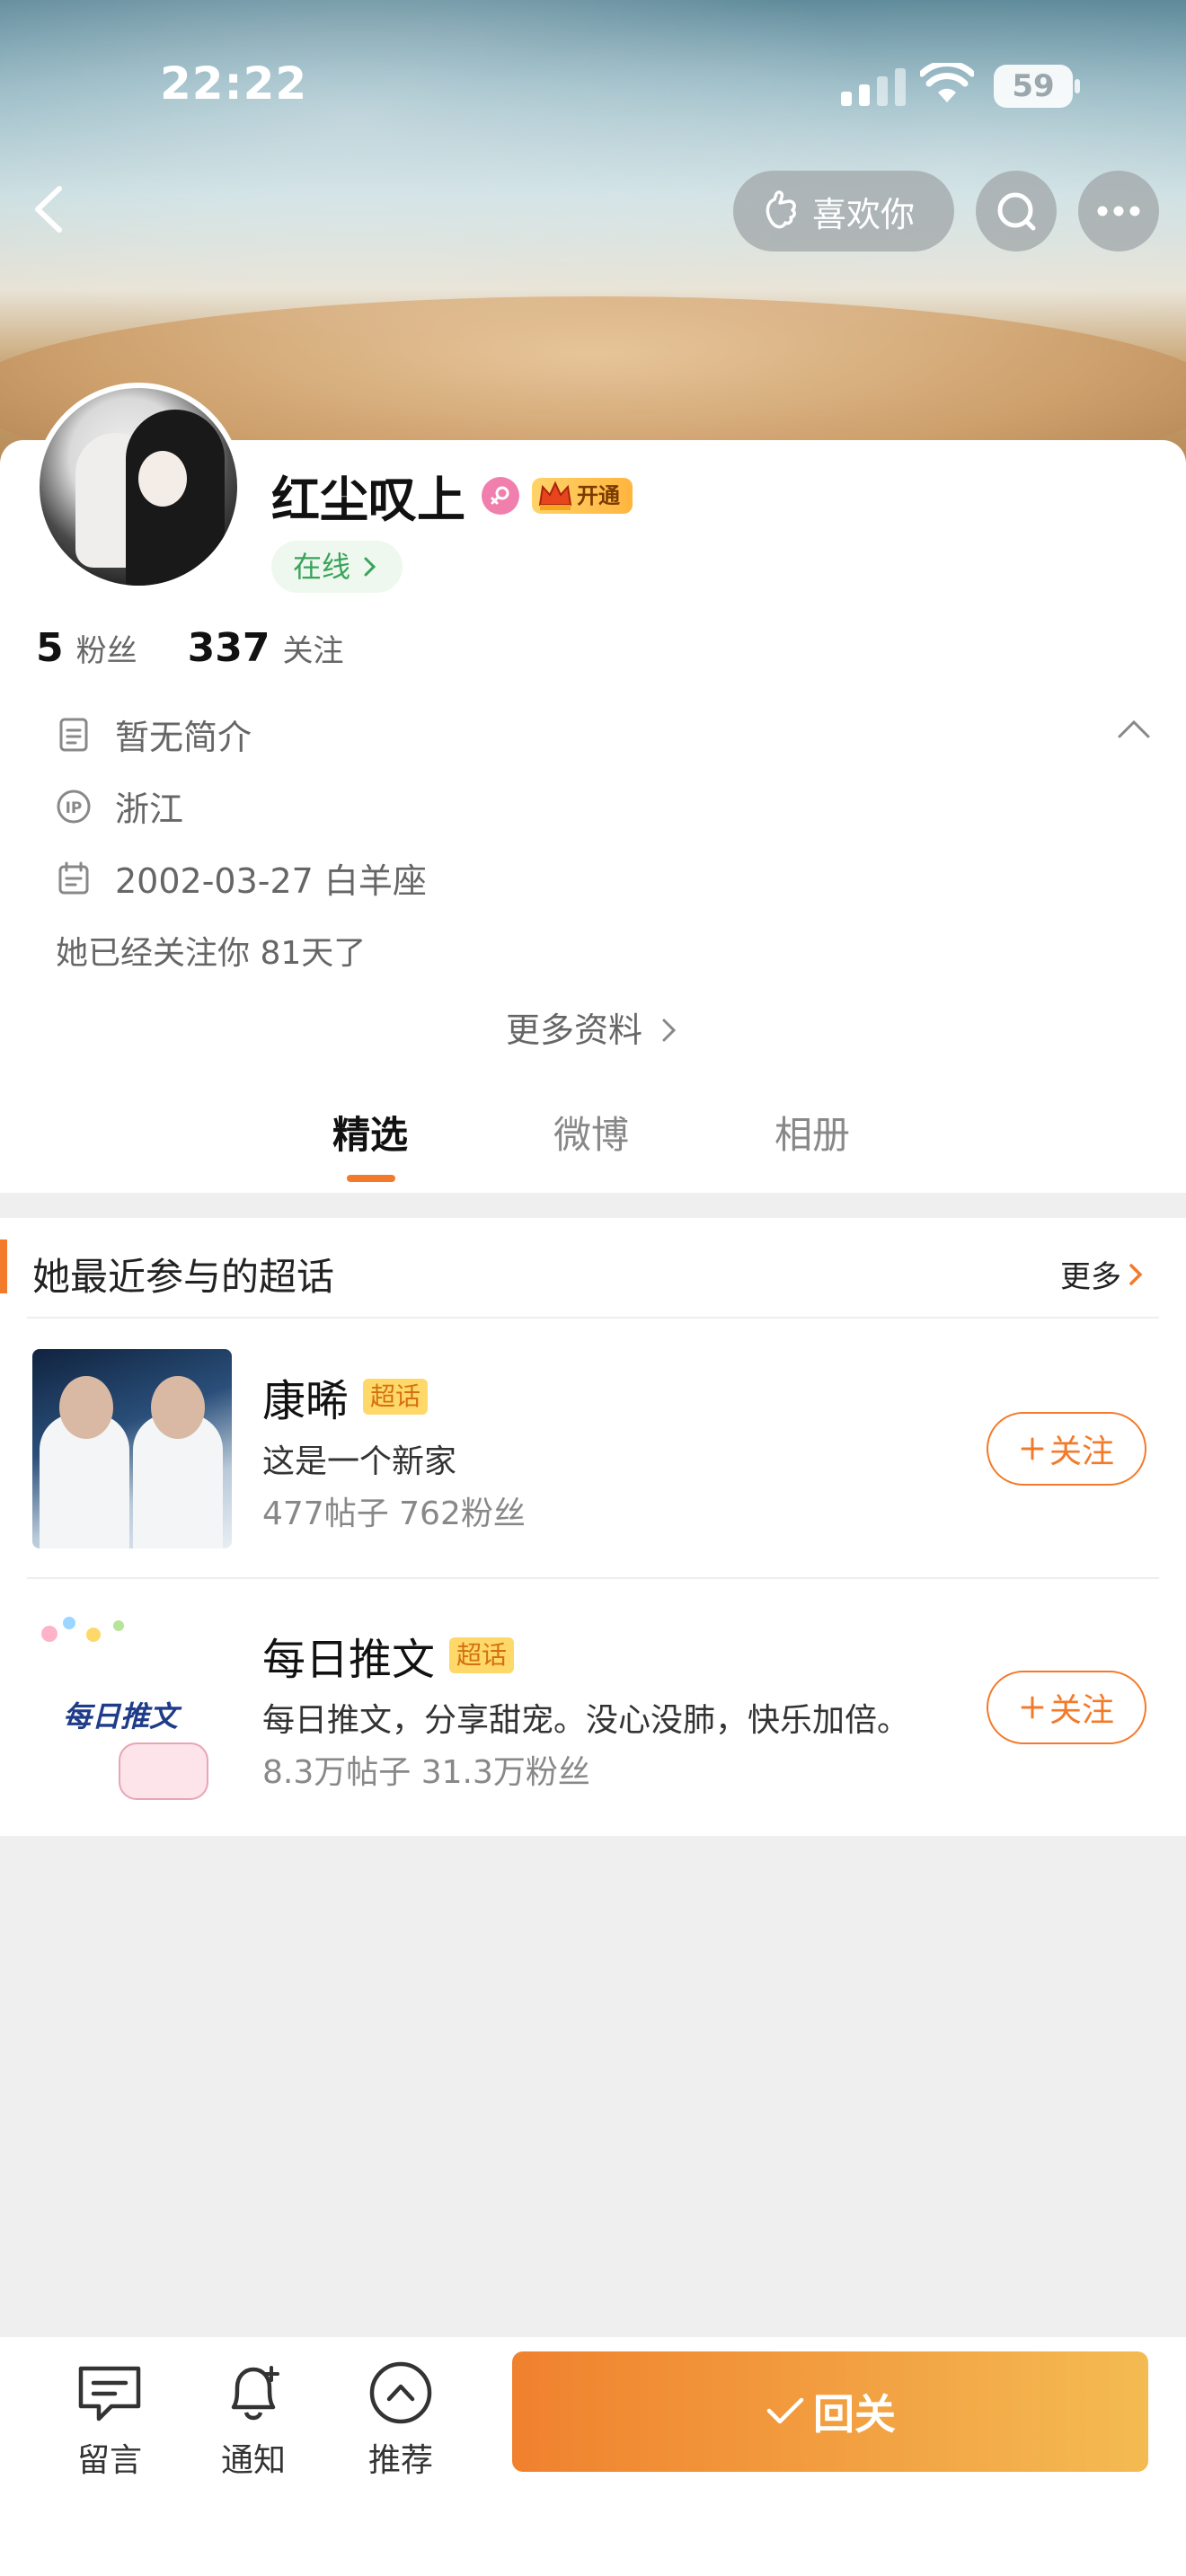  I want to click on notify-label: 通知, so click(253, 2460).